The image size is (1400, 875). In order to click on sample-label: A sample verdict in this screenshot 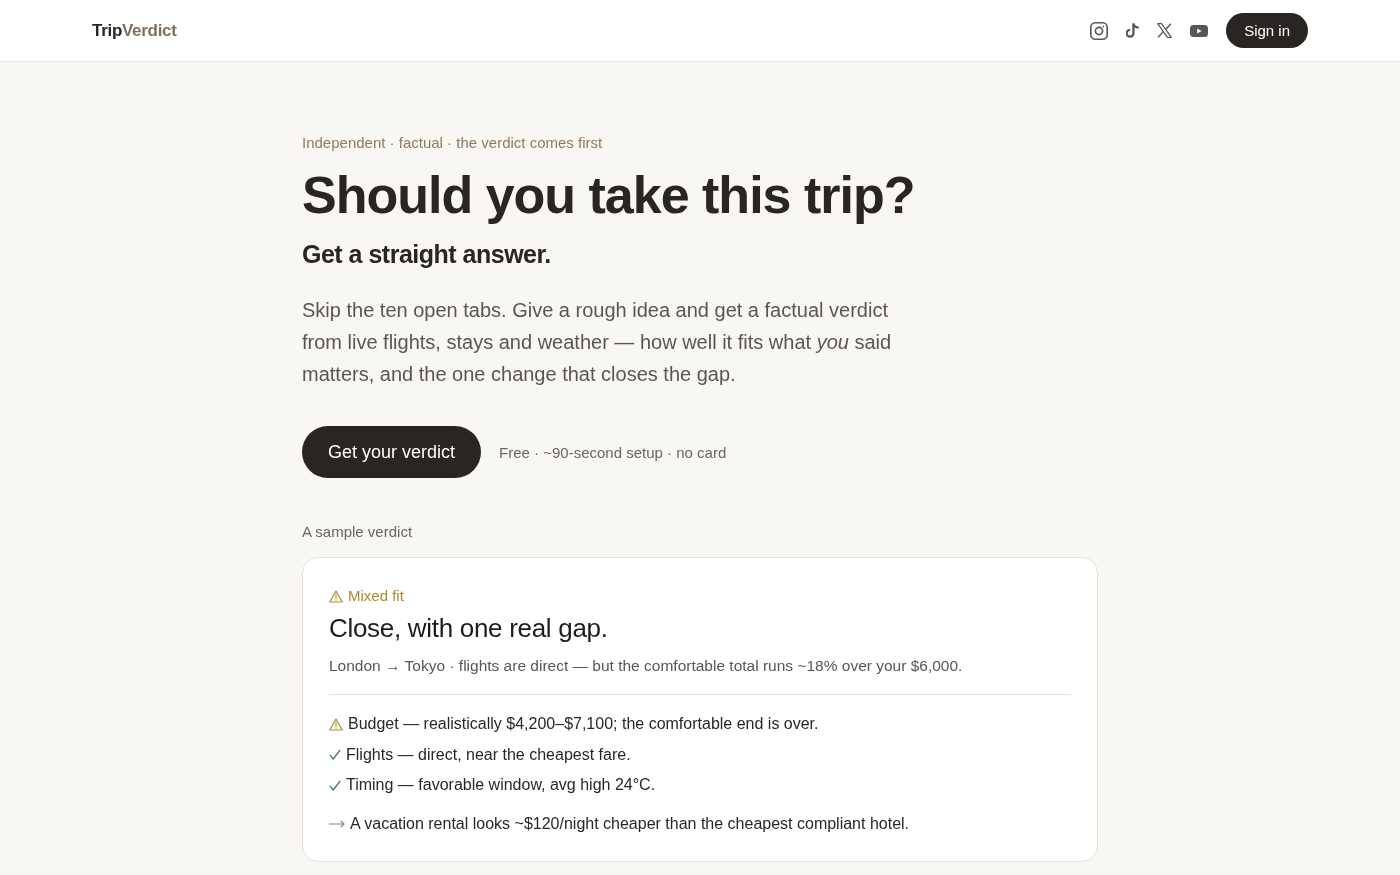, I will do `click(357, 532)`.